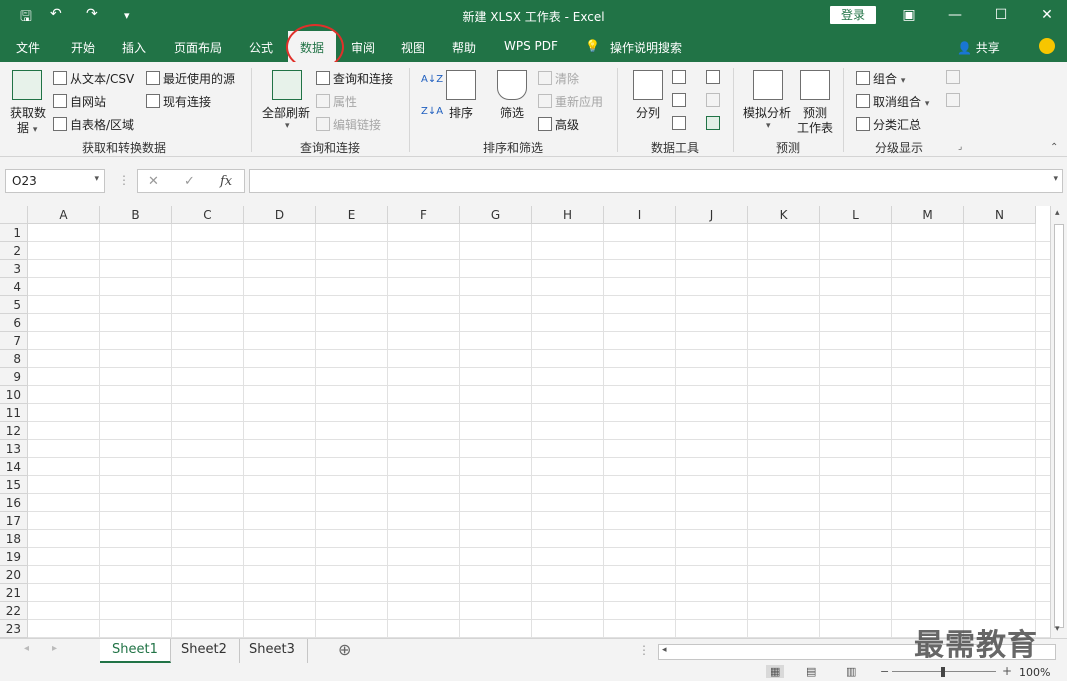 Image resolution: width=1067 pixels, height=681 pixels. I want to click on collapse-ribbon-icon: ⌃, so click(1054, 147).